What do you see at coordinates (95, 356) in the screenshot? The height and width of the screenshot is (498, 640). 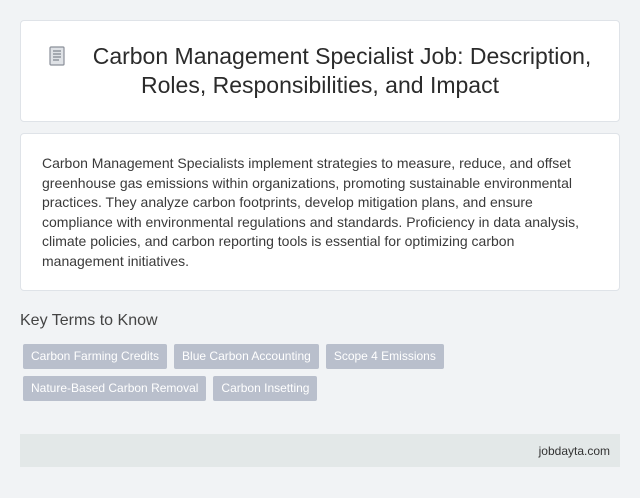 I see `key-term-tag: Carbon Farming Credits` at bounding box center [95, 356].